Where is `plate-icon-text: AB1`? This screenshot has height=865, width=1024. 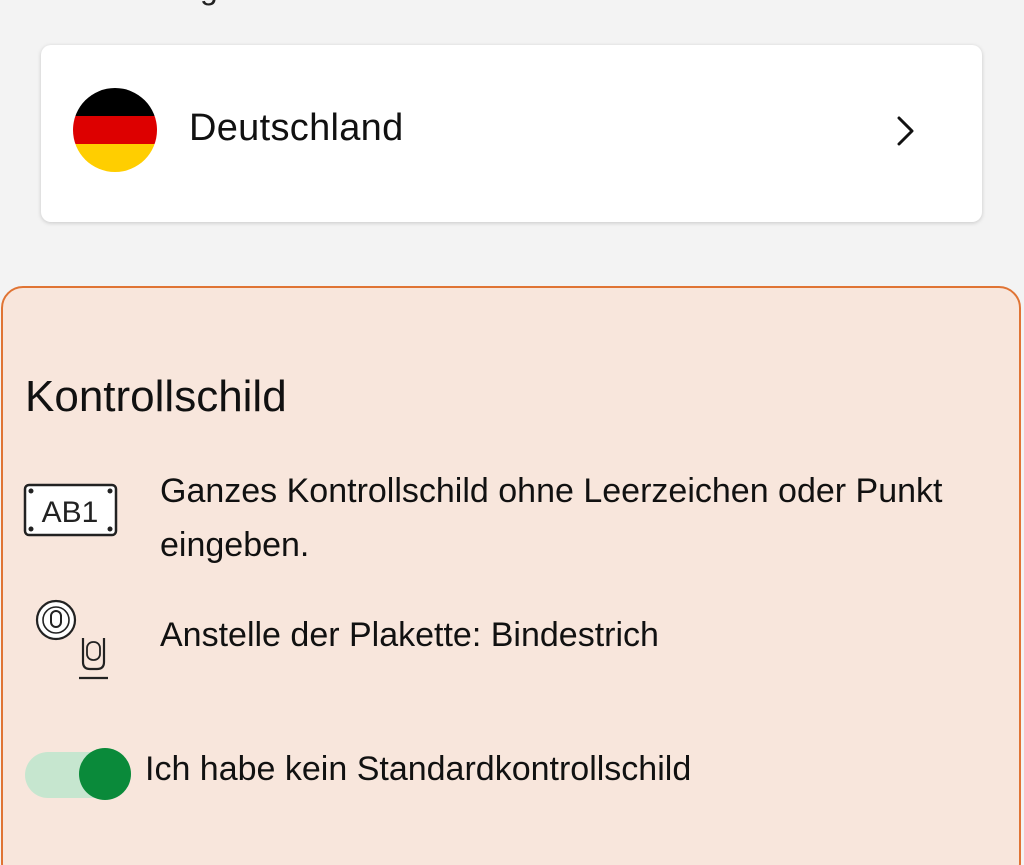 plate-icon-text: AB1 is located at coordinates (70, 512).